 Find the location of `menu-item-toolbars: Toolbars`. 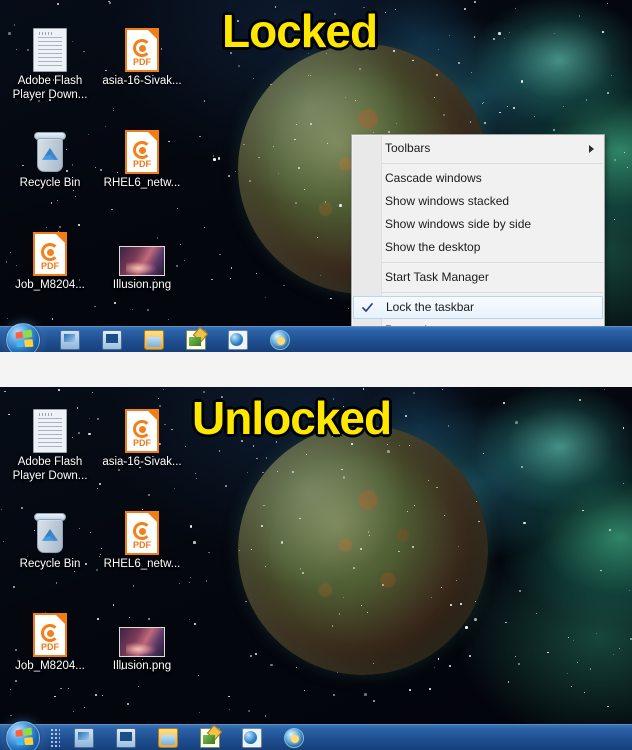

menu-item-toolbars: Toolbars is located at coordinates (478, 148).